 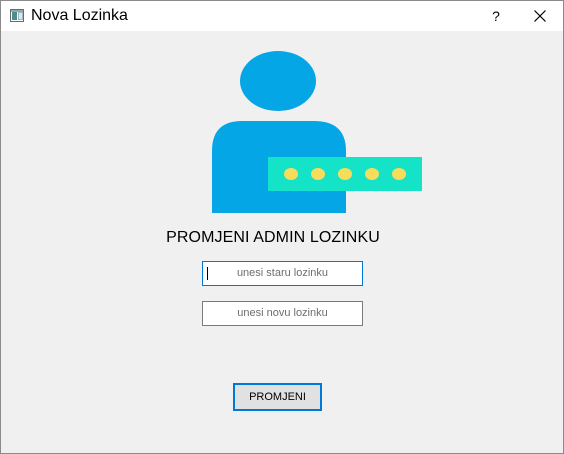 I want to click on close-icon, so click(x=540, y=16).